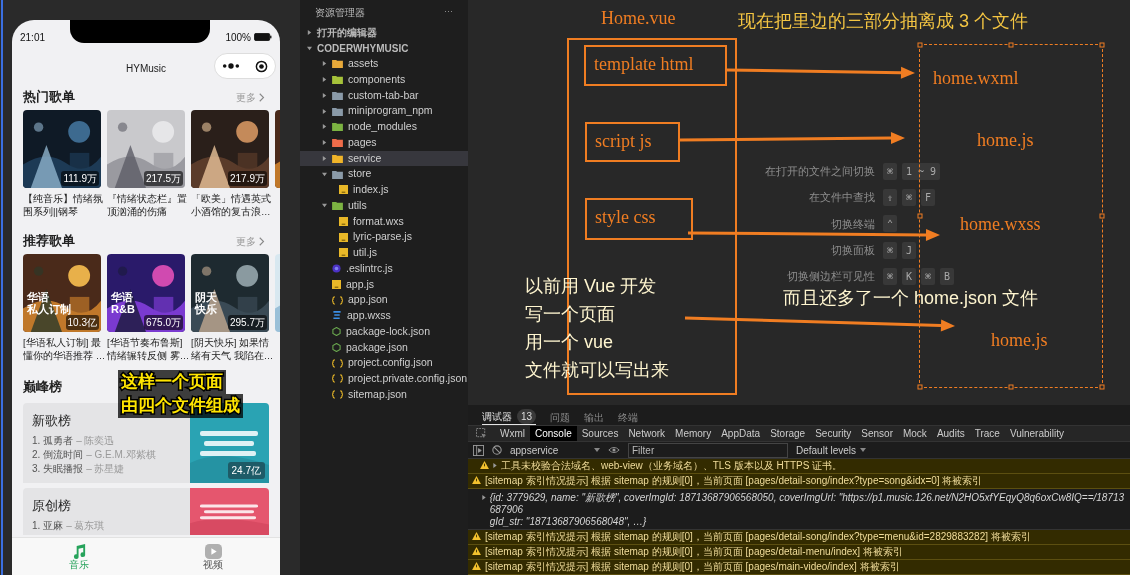 The height and width of the screenshot is (575, 1130). Describe the element at coordinates (877, 434) in the screenshot. I see `devtools-tab: Sensor` at that location.